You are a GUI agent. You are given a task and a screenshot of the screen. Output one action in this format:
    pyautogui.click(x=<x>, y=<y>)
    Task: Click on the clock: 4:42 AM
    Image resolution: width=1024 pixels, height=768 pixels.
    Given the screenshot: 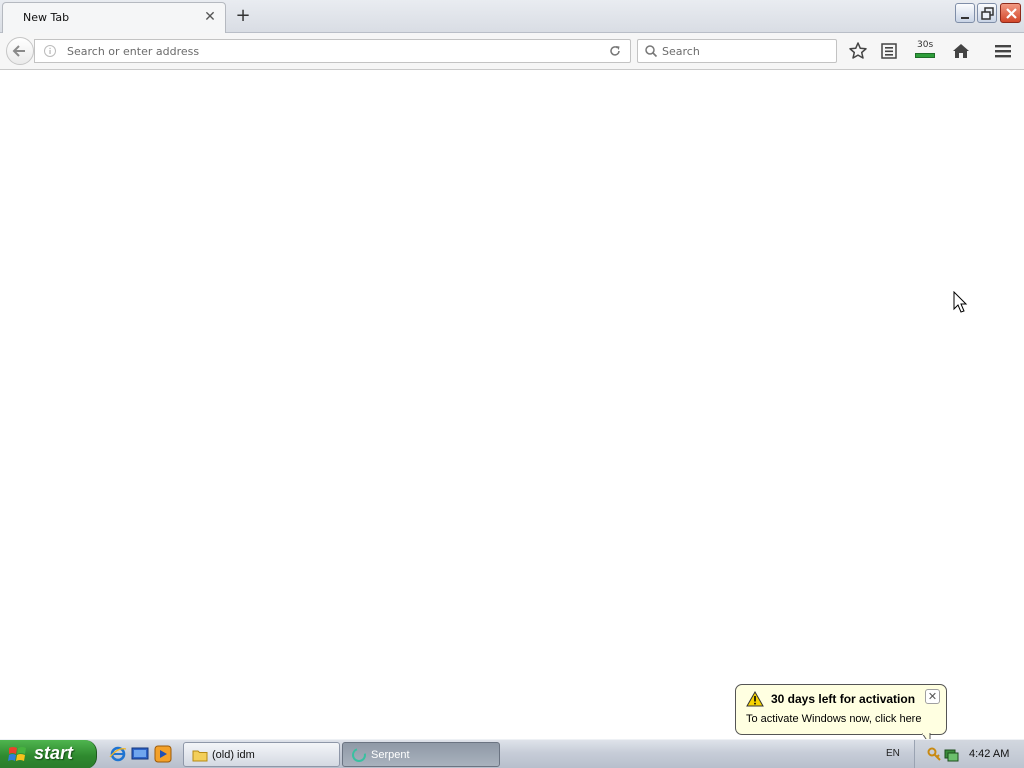 What is the action you would take?
    pyautogui.click(x=989, y=754)
    